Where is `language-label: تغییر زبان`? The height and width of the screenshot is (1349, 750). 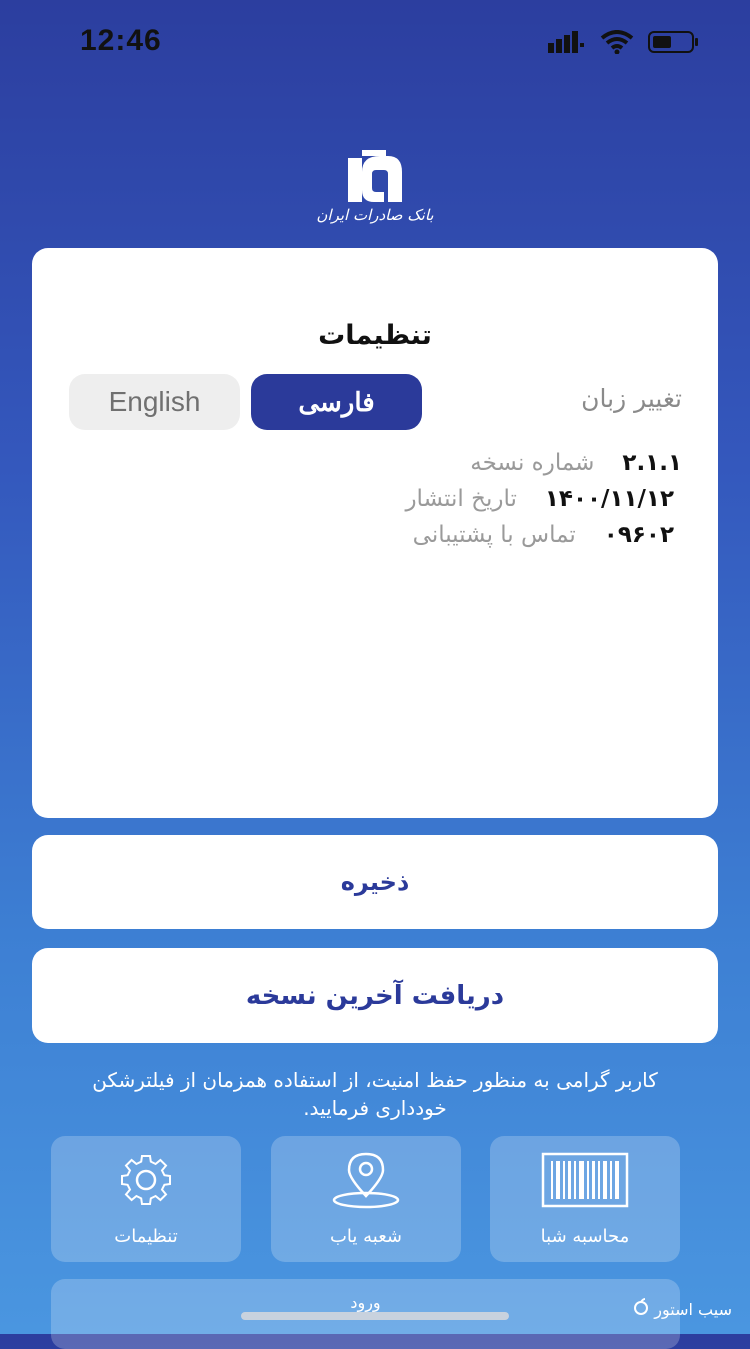 language-label: تغییر زبان is located at coordinates (631, 398).